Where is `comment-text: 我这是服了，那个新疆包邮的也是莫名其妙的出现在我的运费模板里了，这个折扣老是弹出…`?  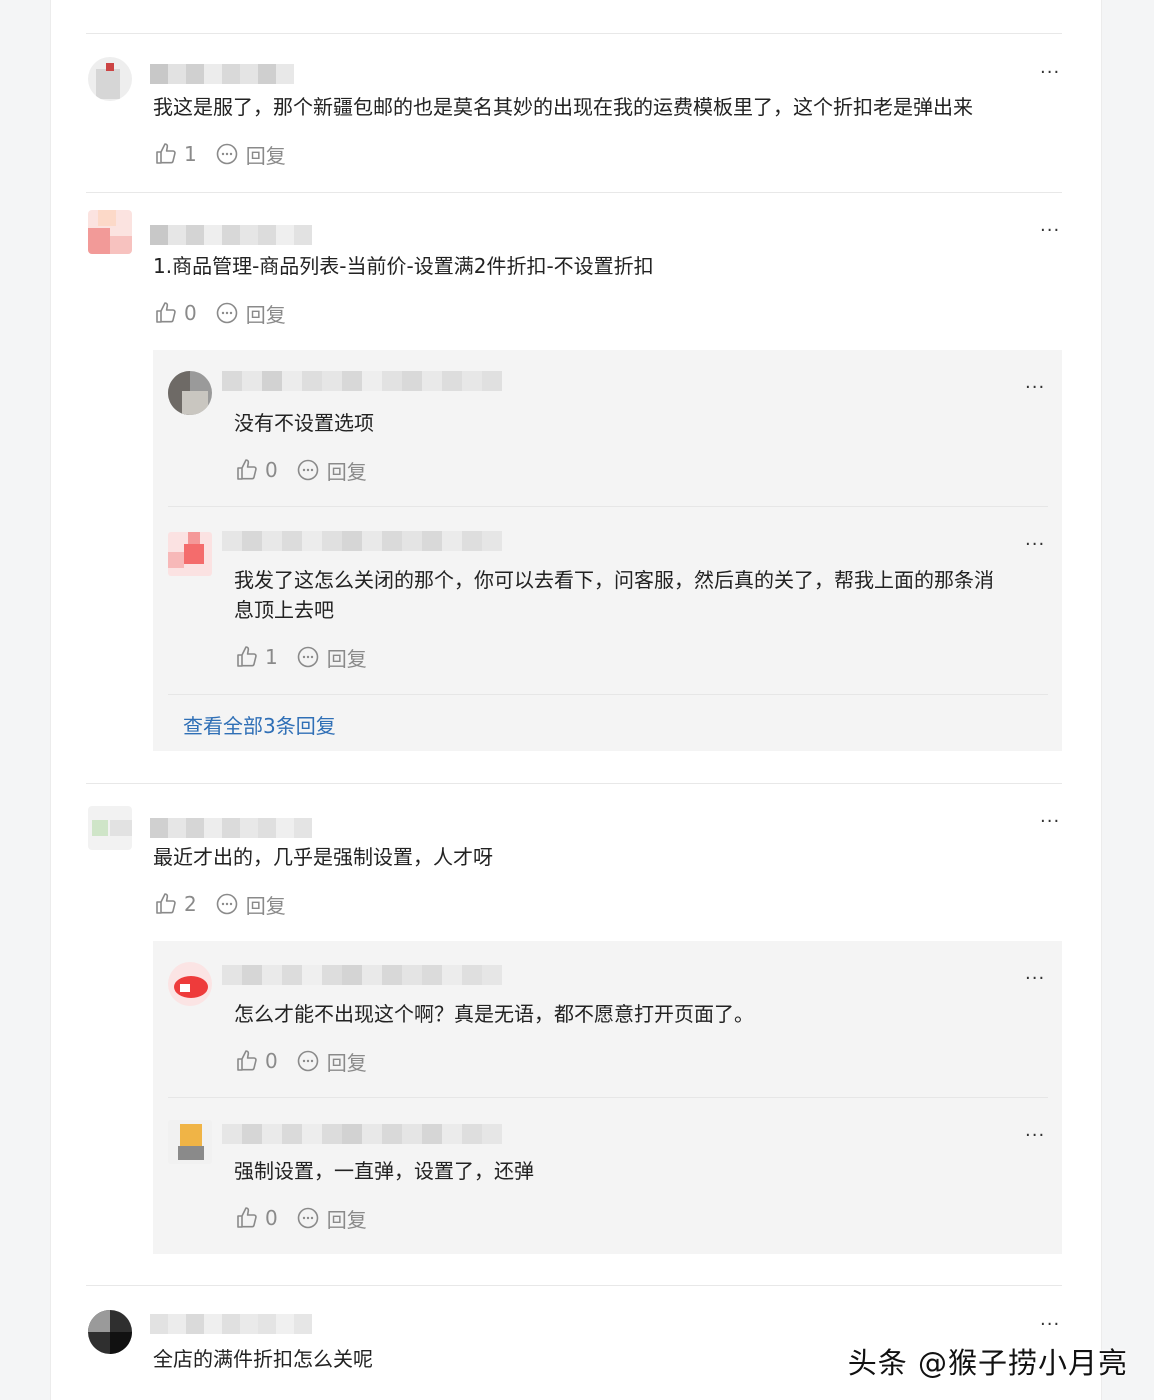
comment-text: 我这是服了，那个新疆包邮的也是莫名其妙的出现在我的运费模板里了，这个折扣老是弹出… is located at coordinates (563, 107).